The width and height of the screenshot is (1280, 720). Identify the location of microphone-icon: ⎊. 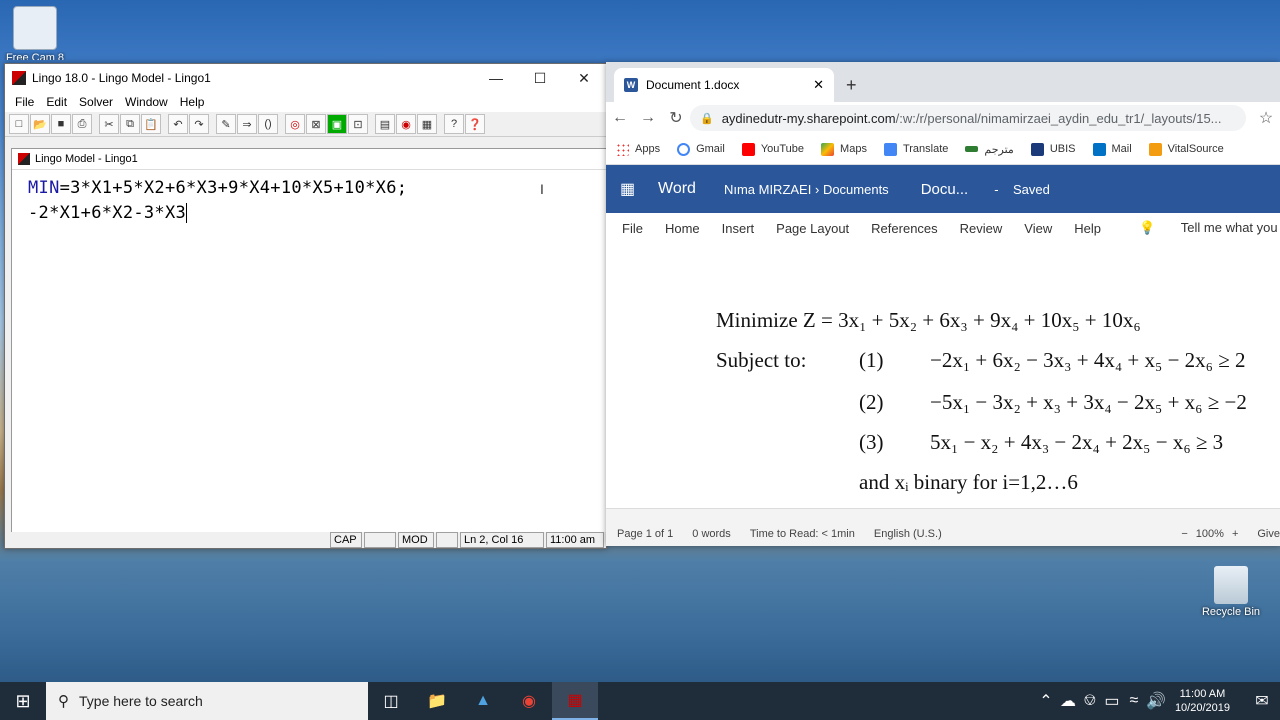
(1090, 701).